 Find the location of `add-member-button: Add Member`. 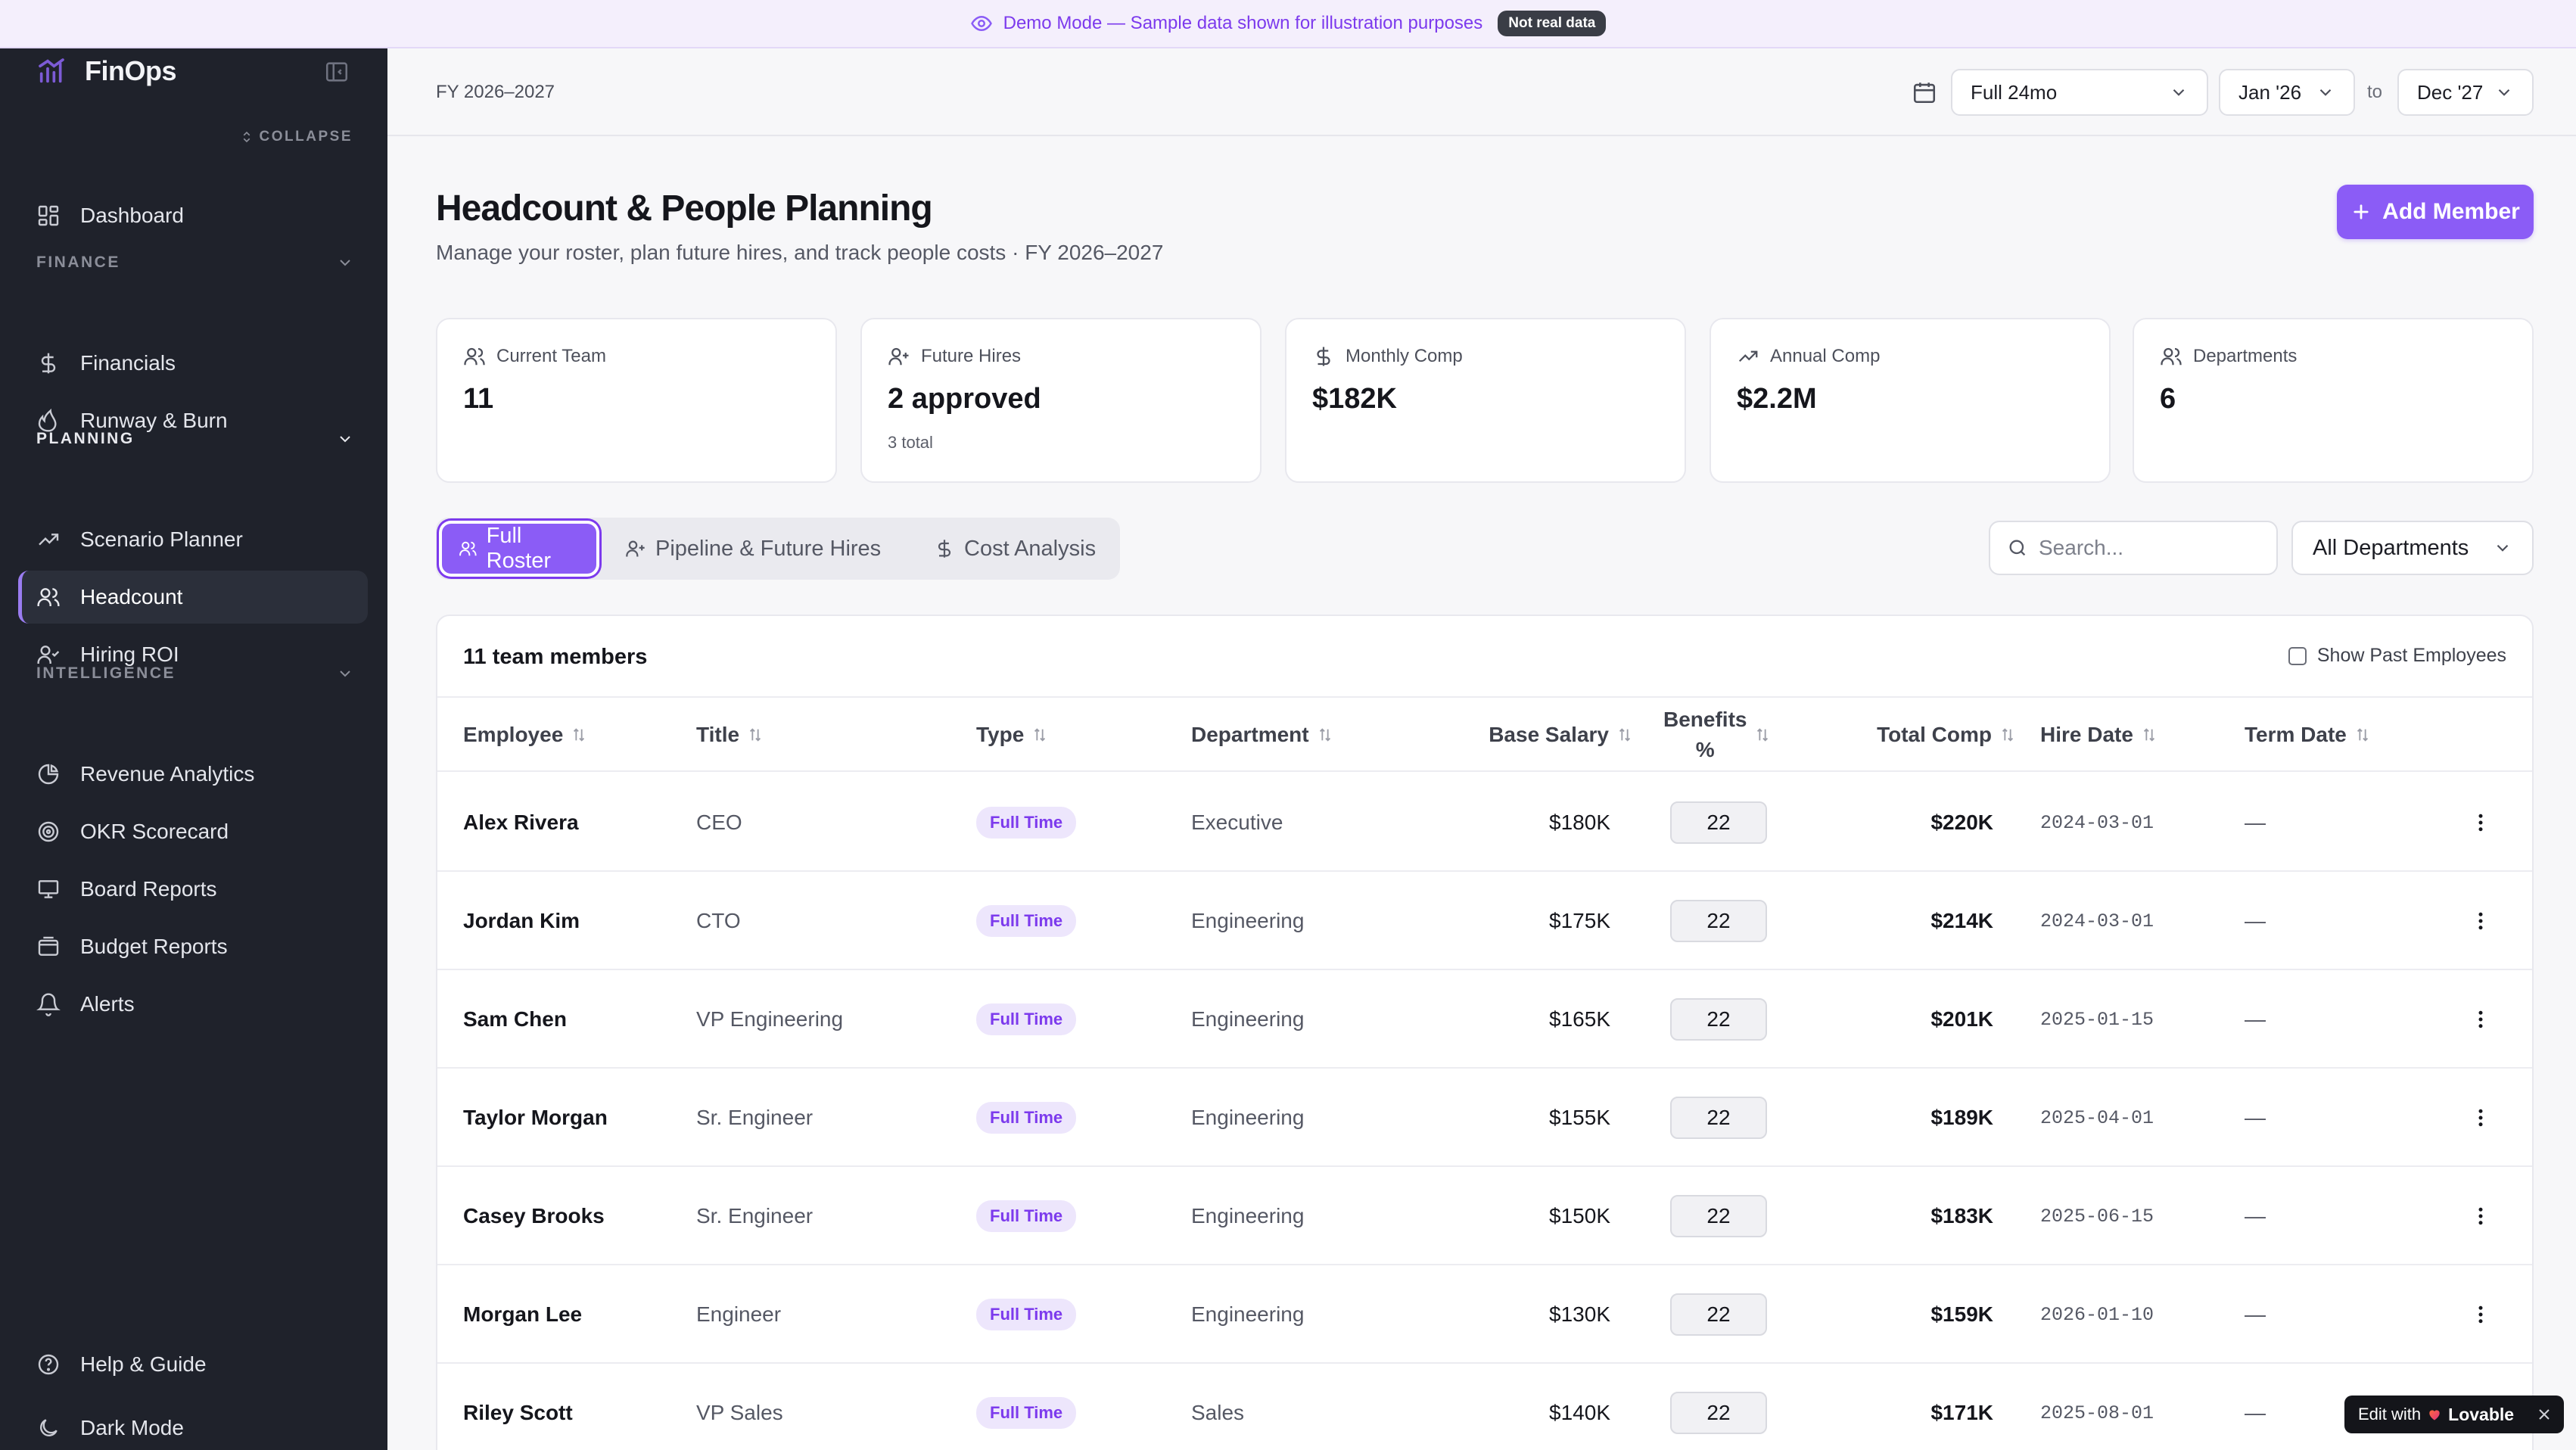

add-member-button: Add Member is located at coordinates (2435, 212).